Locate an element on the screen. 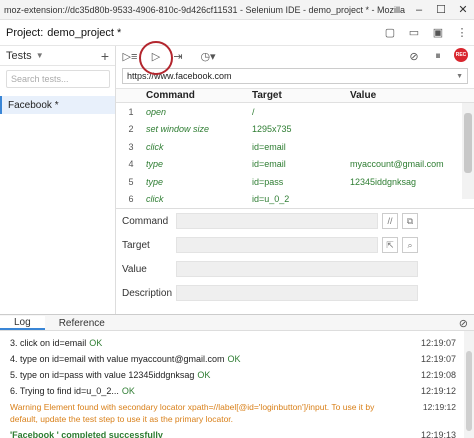  disable-breakpoints-icon: ⊘ is located at coordinates (414, 56).